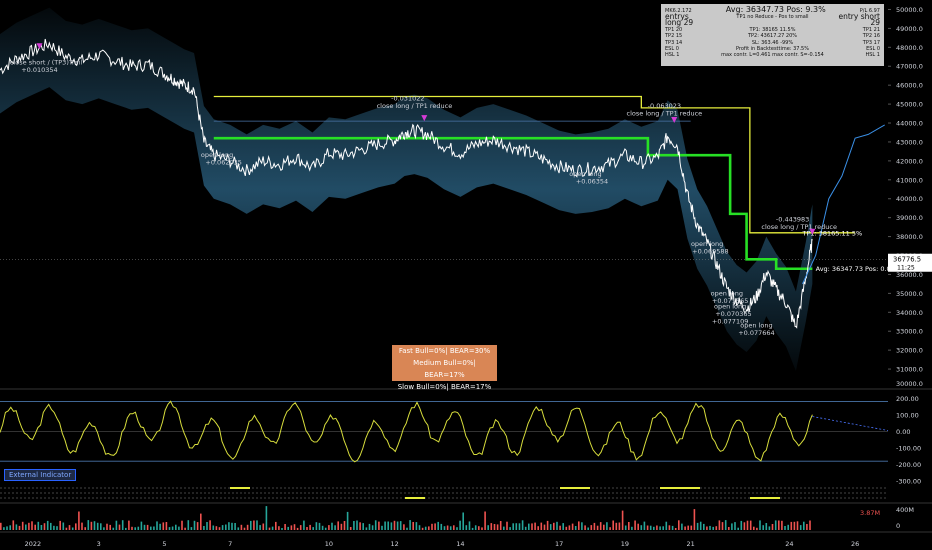 The image size is (932, 550). What do you see at coordinates (691, 544) in the screenshot?
I see `x-tick-label: 21` at bounding box center [691, 544].